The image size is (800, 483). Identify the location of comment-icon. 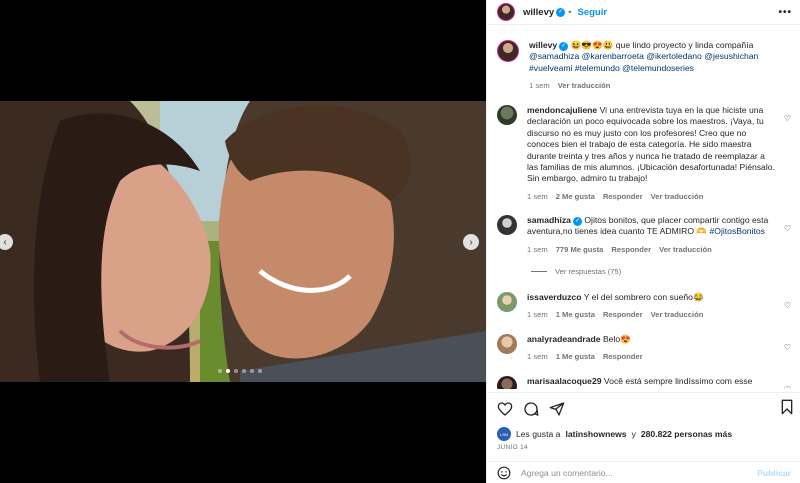
(531, 409).